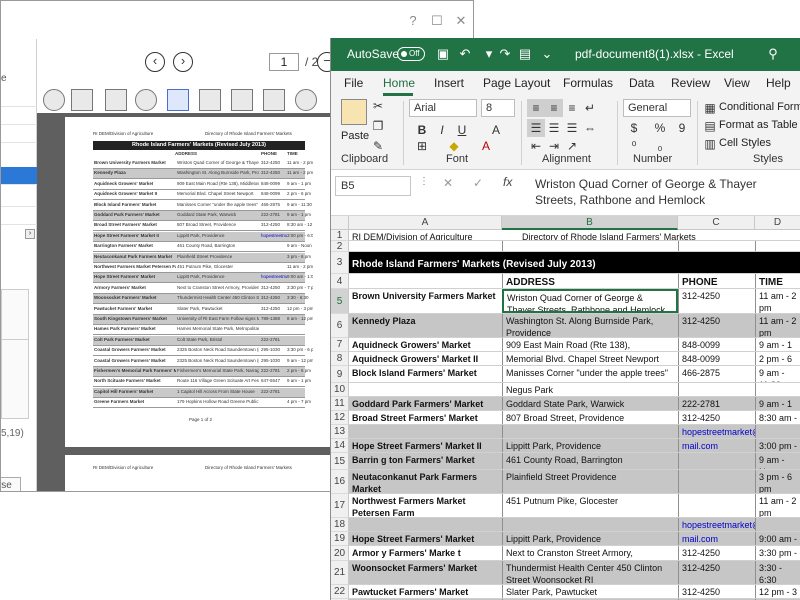 Image resolution: width=800 pixels, height=600 pixels. Describe the element at coordinates (710, 126) in the screenshot. I see `format-table-icon: ▤` at that location.